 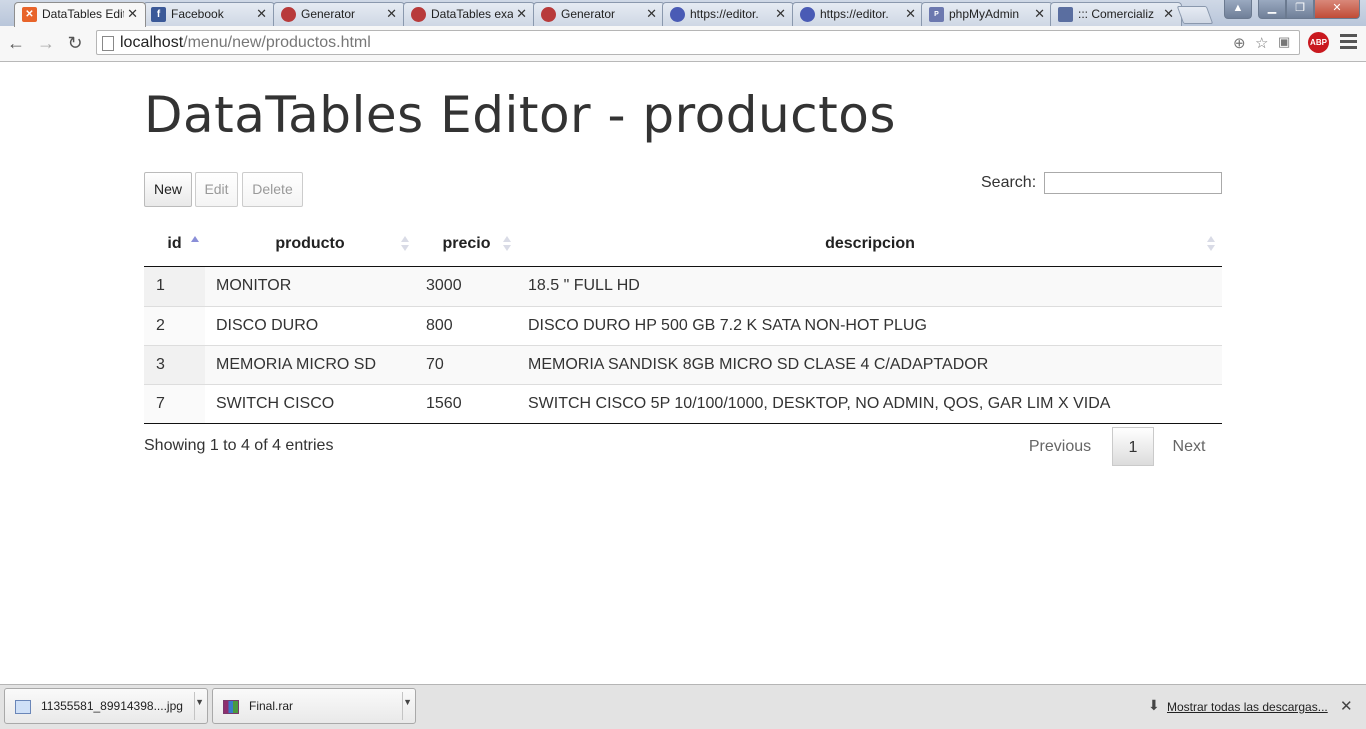 I want to click on image-file-icon, so click(x=23, y=707).